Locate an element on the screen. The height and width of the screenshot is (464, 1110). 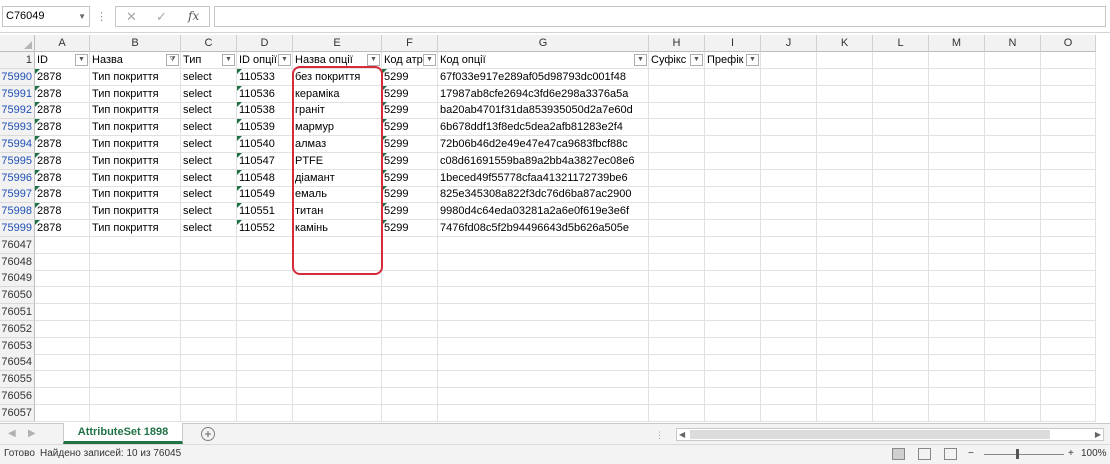
cell-option-name: PTFE is located at coordinates (337, 161).